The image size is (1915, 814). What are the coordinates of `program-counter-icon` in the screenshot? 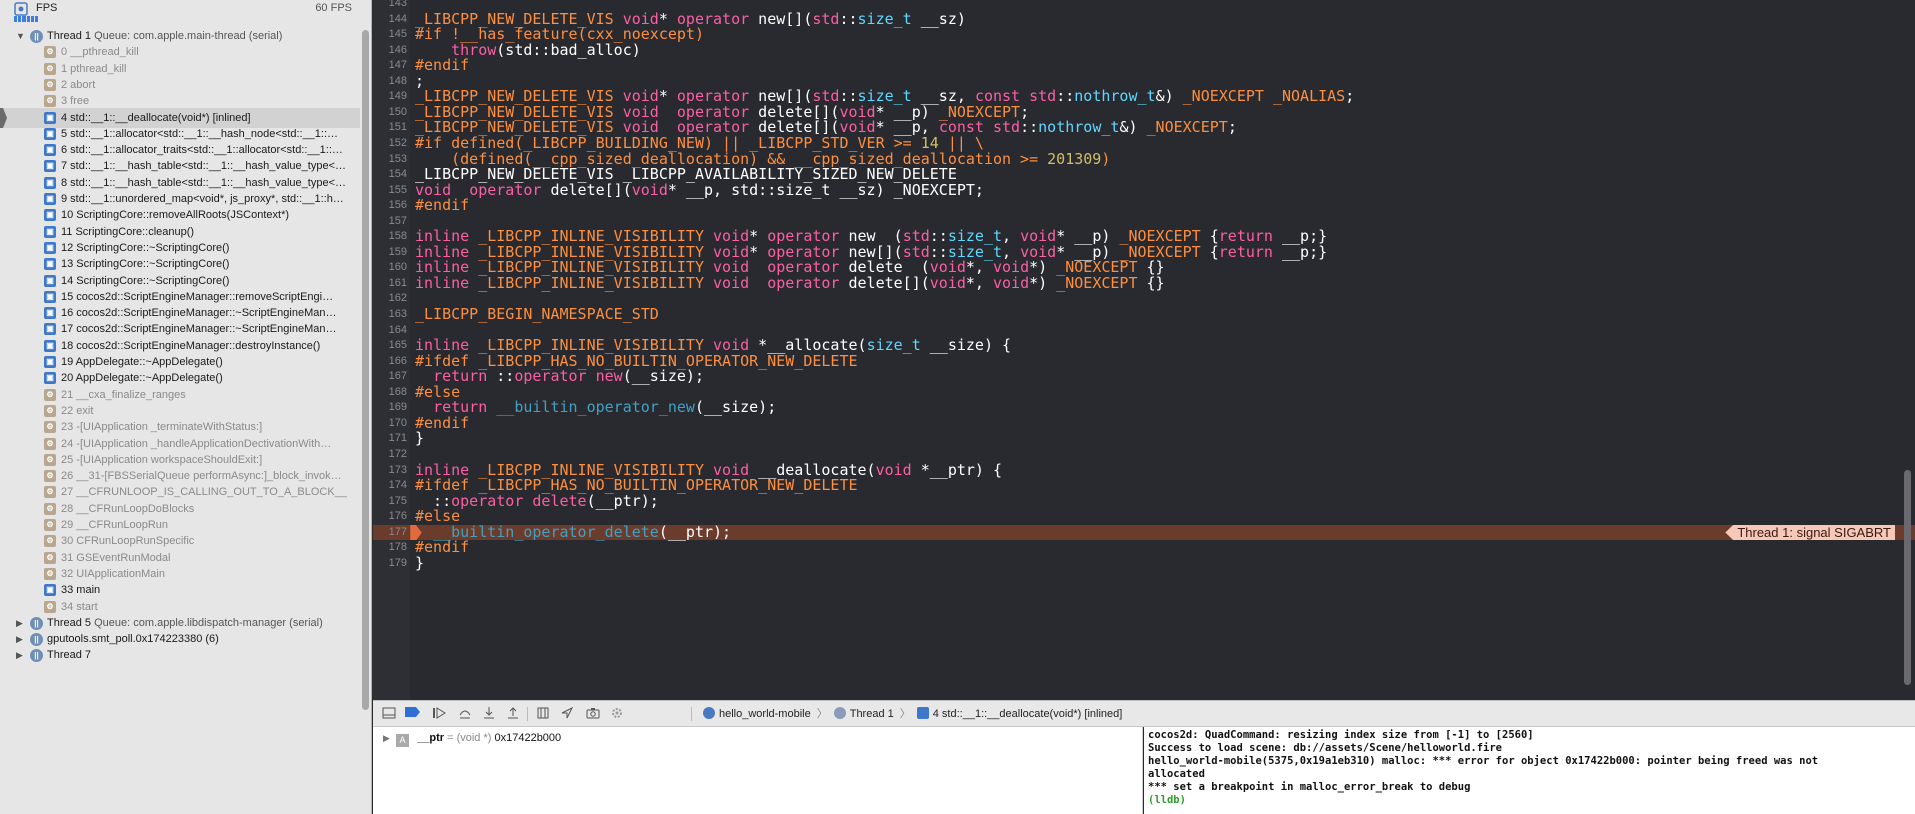 It's located at (416, 532).